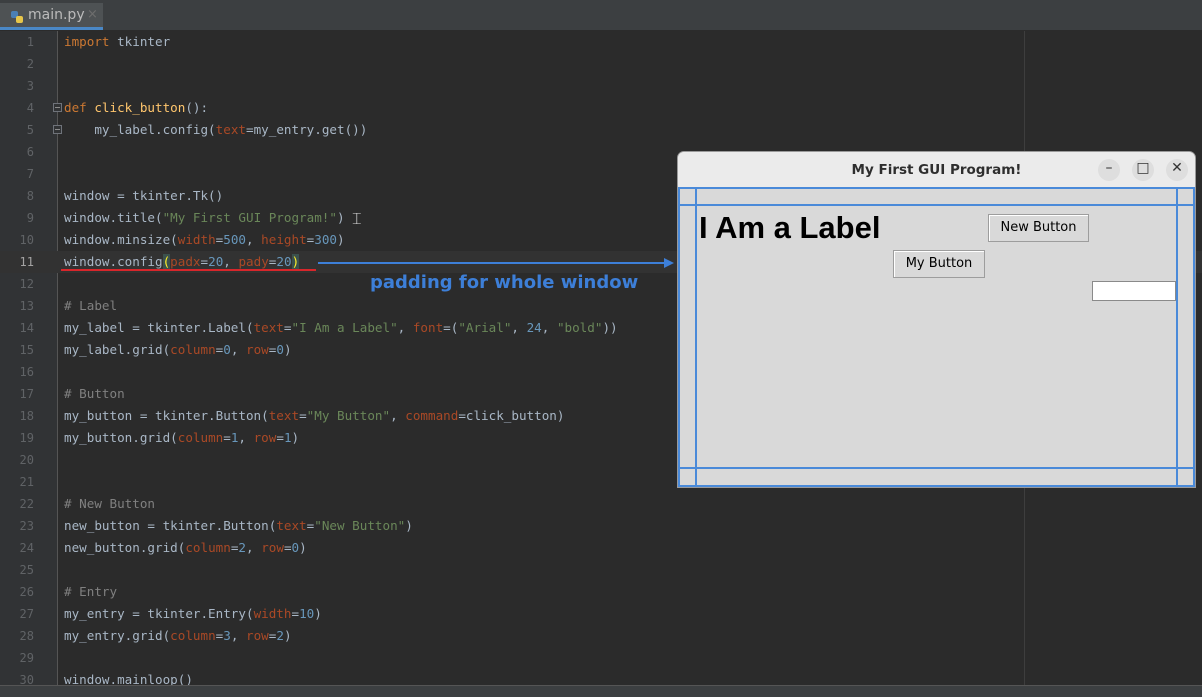 Image resolution: width=1202 pixels, height=697 pixels. I want to click on code-line: 27 my_entry = tkinter.Entry(width=10), so click(601, 614).